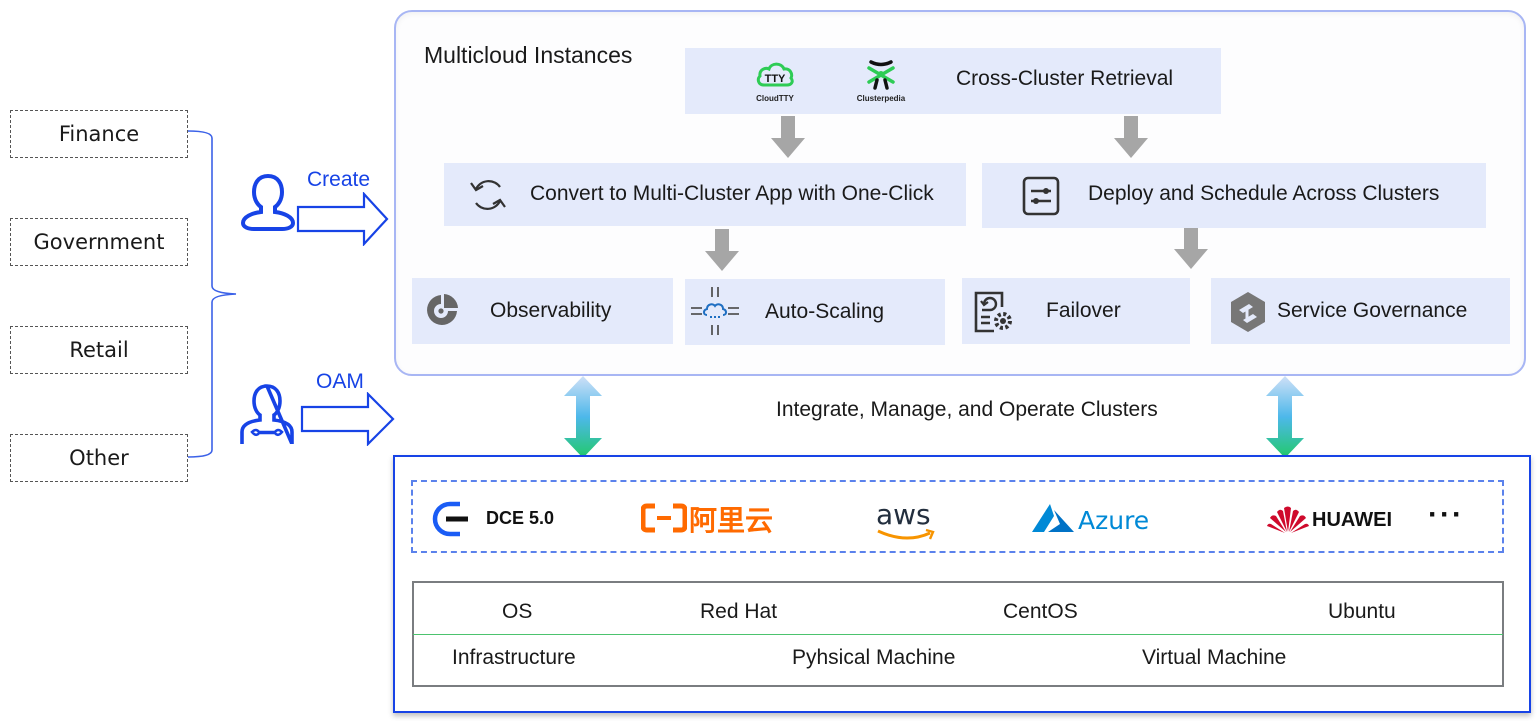  Describe the element at coordinates (339, 179) in the screenshot. I see `create-label: Create` at that location.